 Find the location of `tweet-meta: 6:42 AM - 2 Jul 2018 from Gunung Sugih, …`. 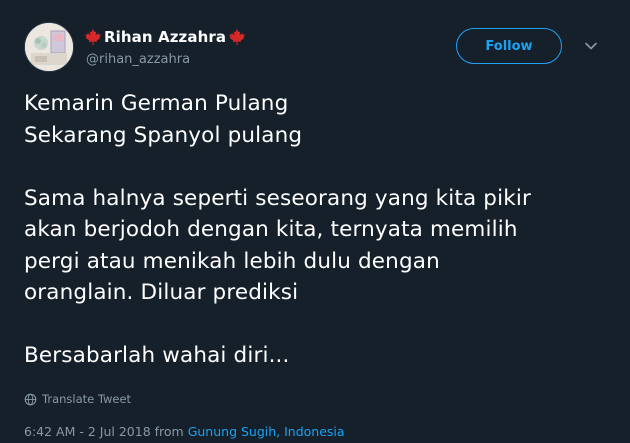

tweet-meta: 6:42 AM - 2 Jul 2018 from Gunung Sugih, … is located at coordinates (184, 431).